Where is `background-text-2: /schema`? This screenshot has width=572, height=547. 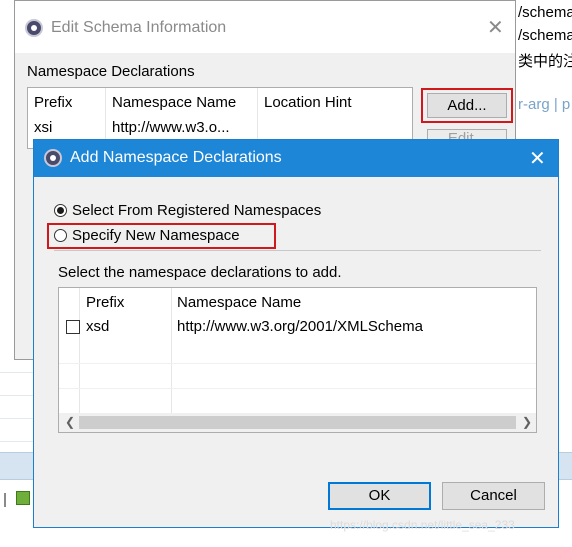
background-text-2: /schema is located at coordinates (545, 35).